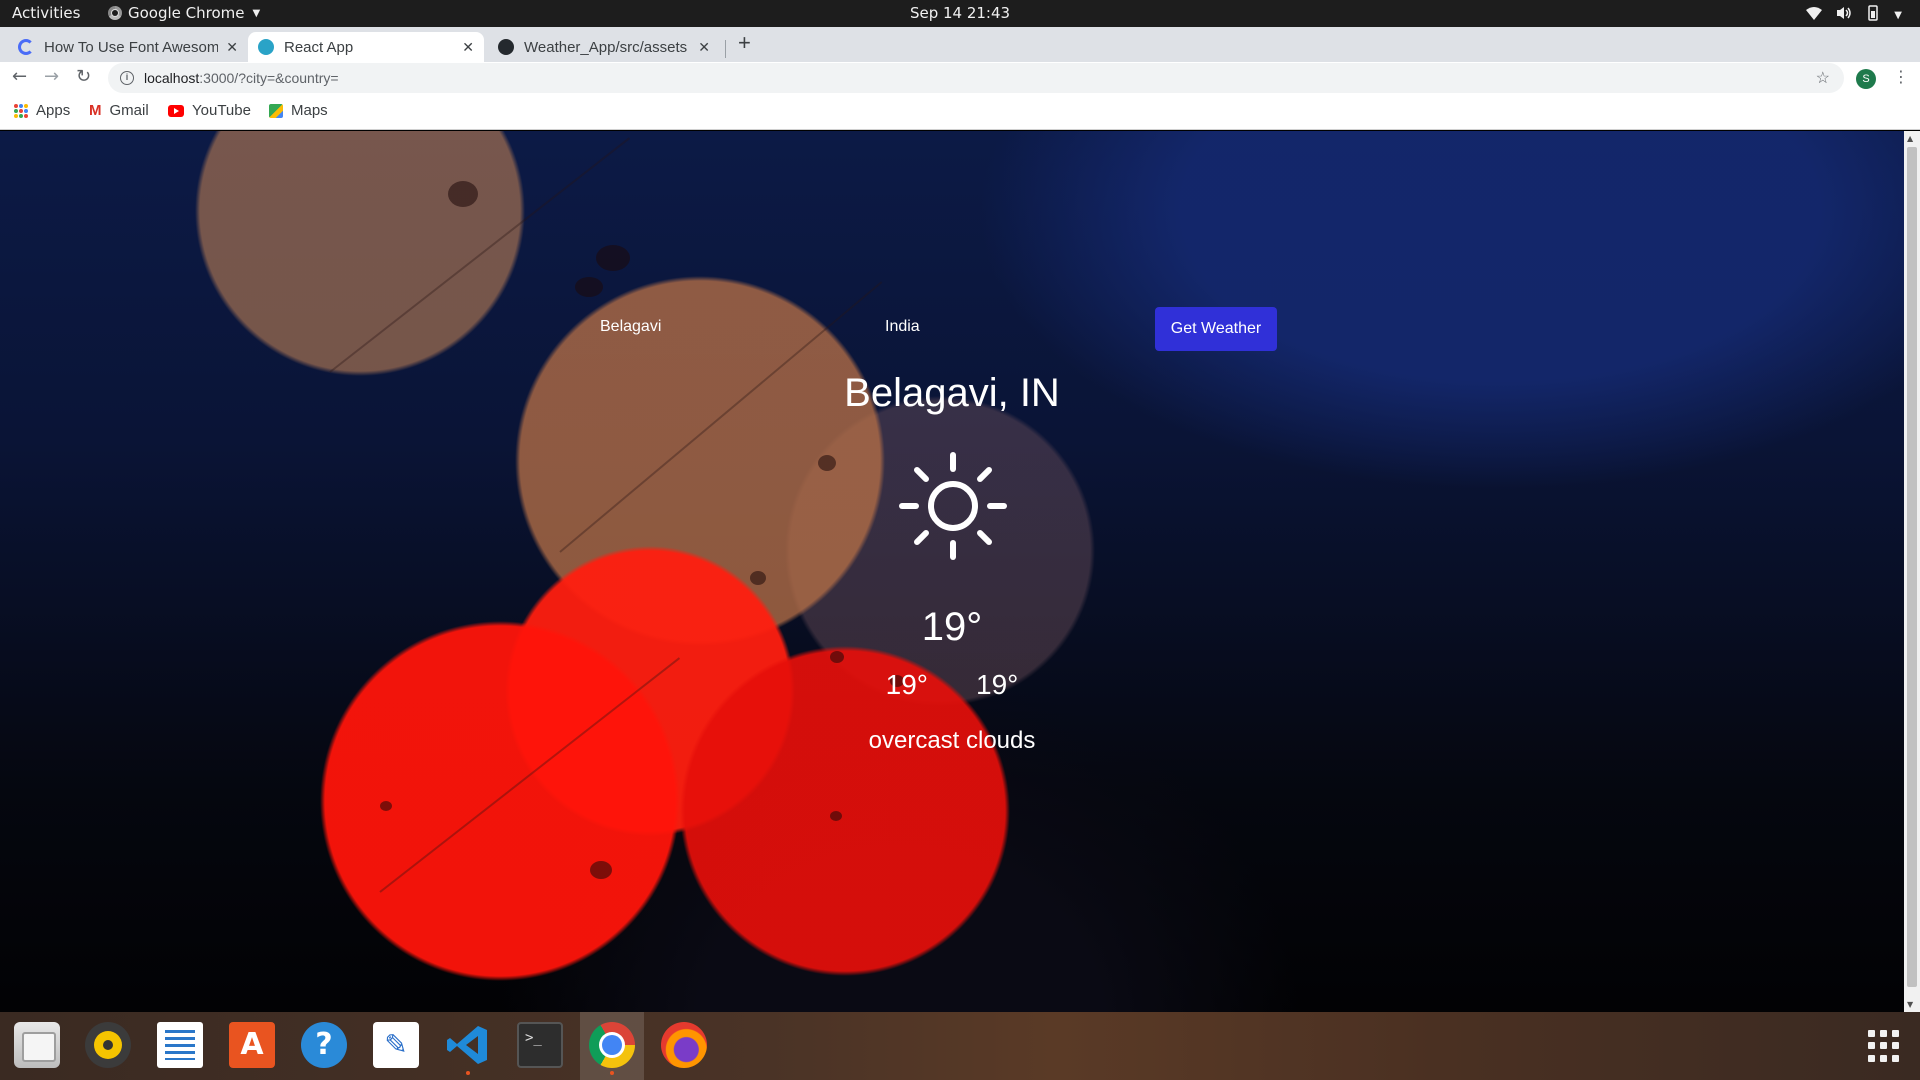  Describe the element at coordinates (37, 1045) in the screenshot. I see `files-icon` at that location.